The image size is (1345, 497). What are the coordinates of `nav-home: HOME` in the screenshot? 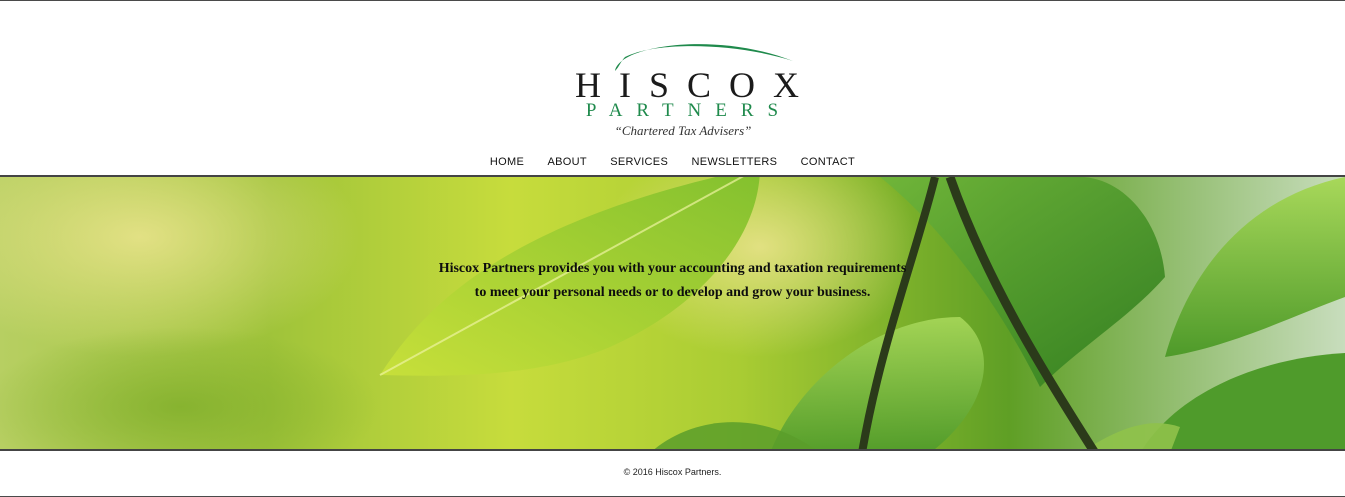 It's located at (507, 162).